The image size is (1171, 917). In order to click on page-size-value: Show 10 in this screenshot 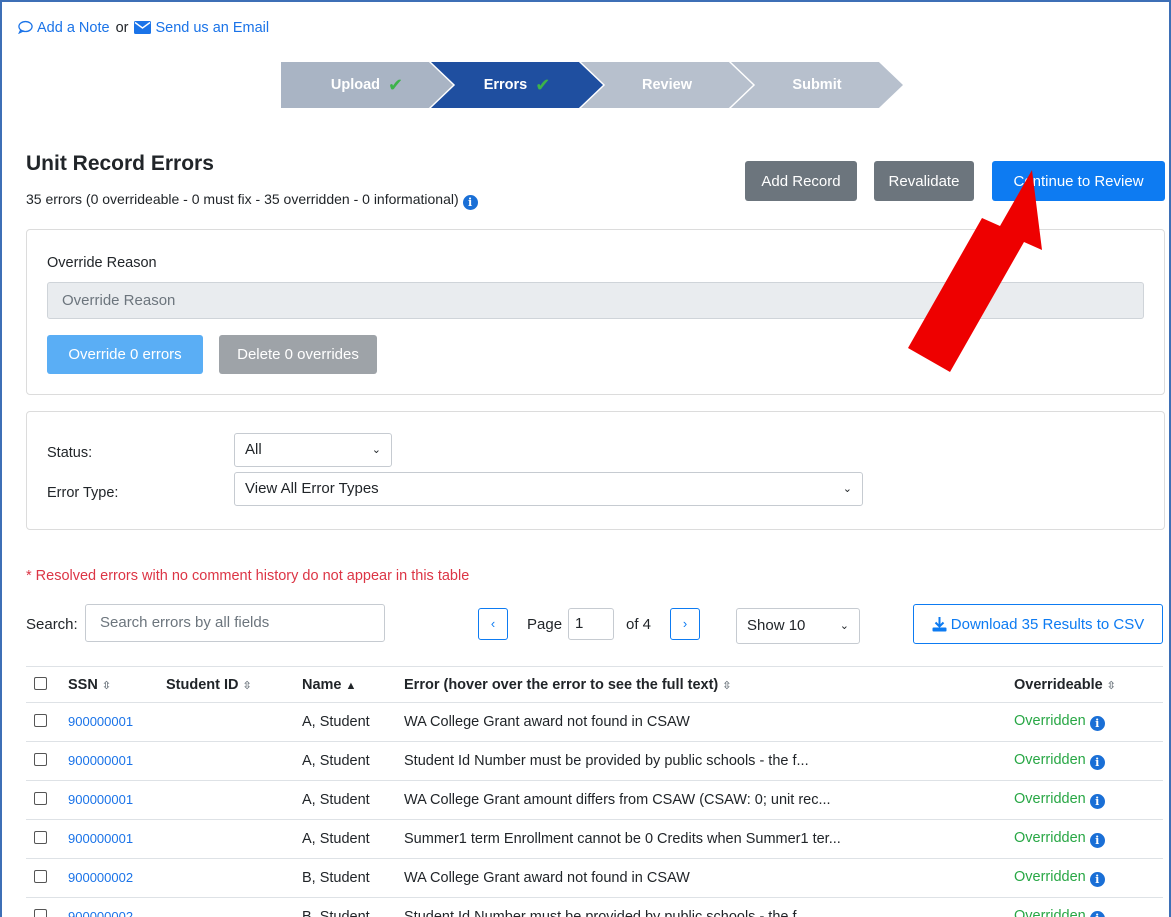, I will do `click(776, 625)`.